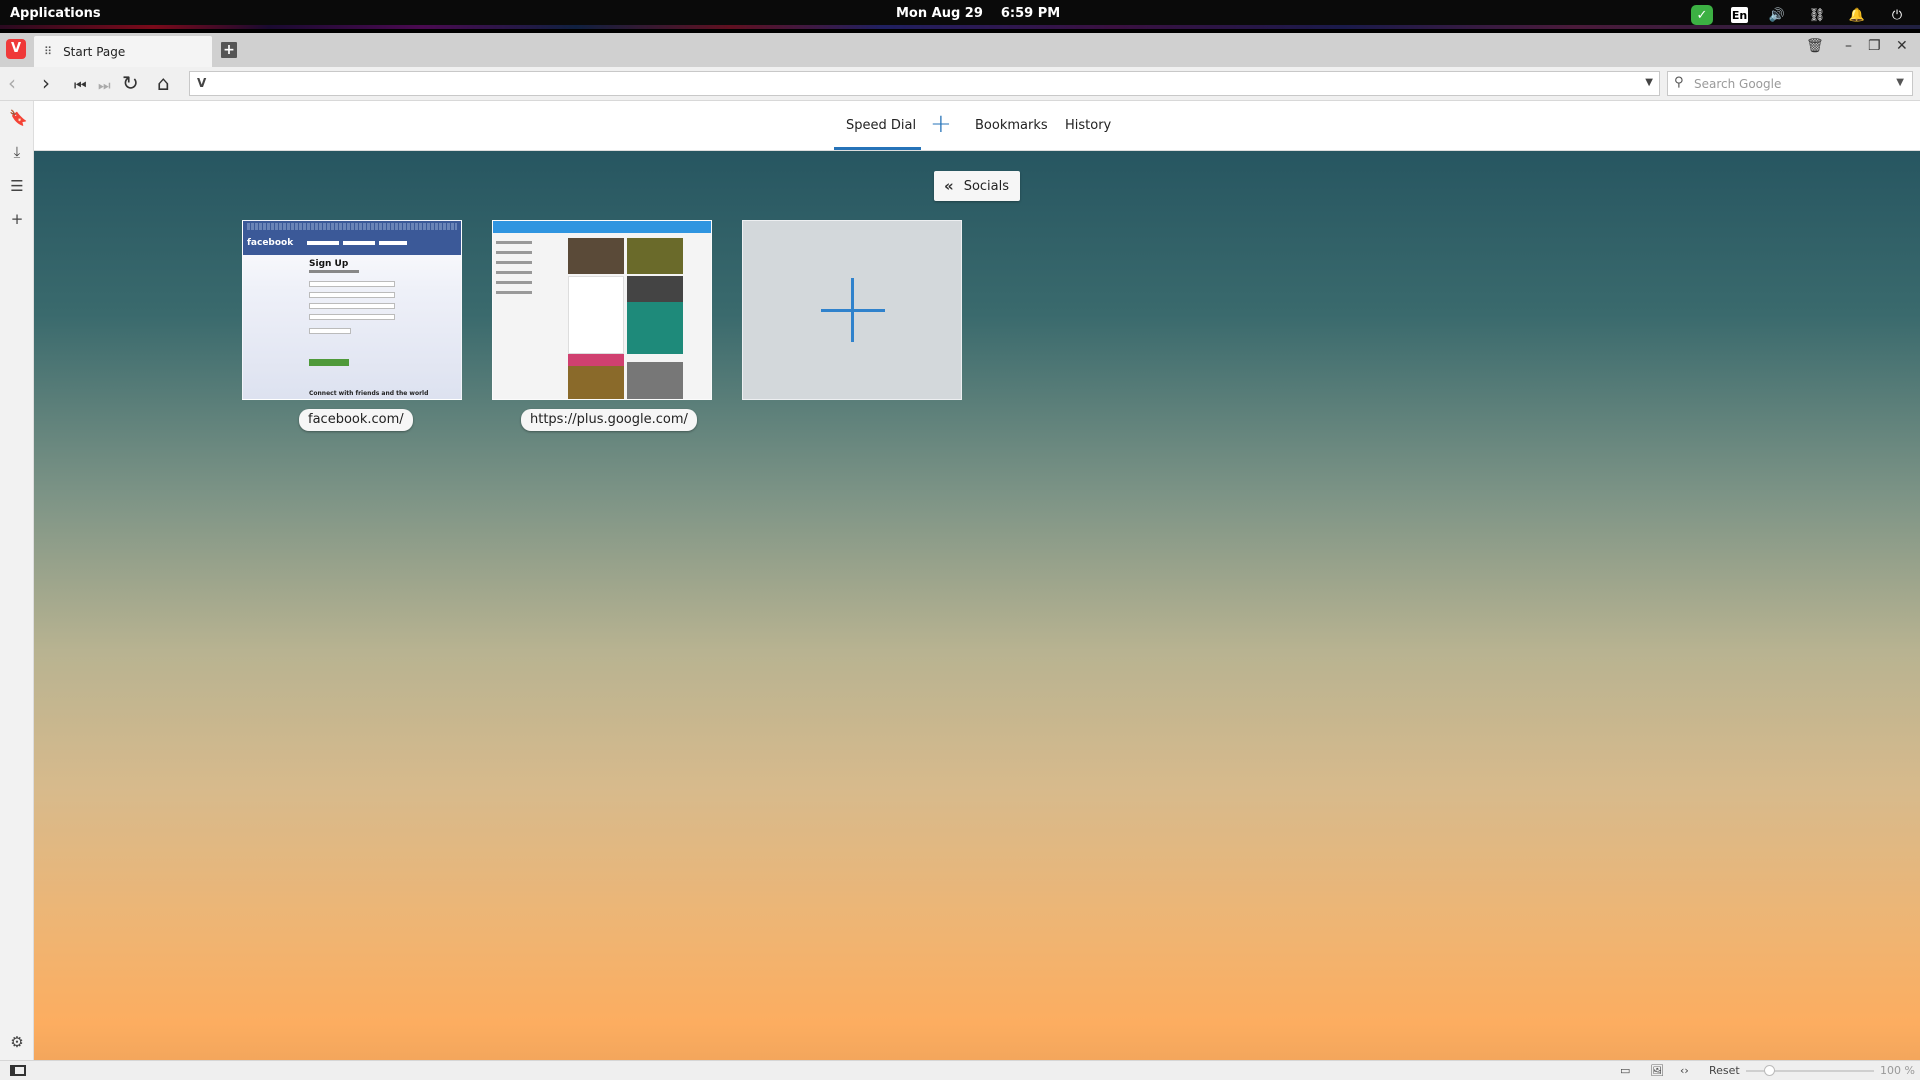 The image size is (1920, 1080). I want to click on network-icon: ⛓, so click(1817, 15).